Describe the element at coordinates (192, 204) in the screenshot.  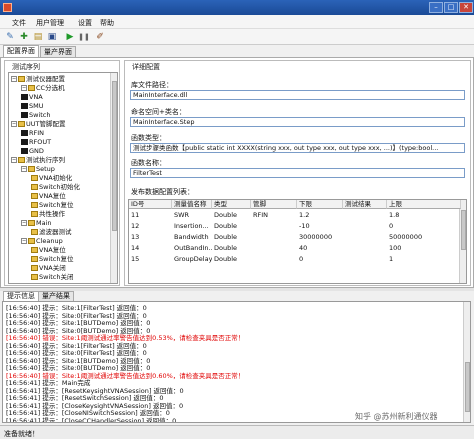
I see `grid-header: 测量值名称` at that location.